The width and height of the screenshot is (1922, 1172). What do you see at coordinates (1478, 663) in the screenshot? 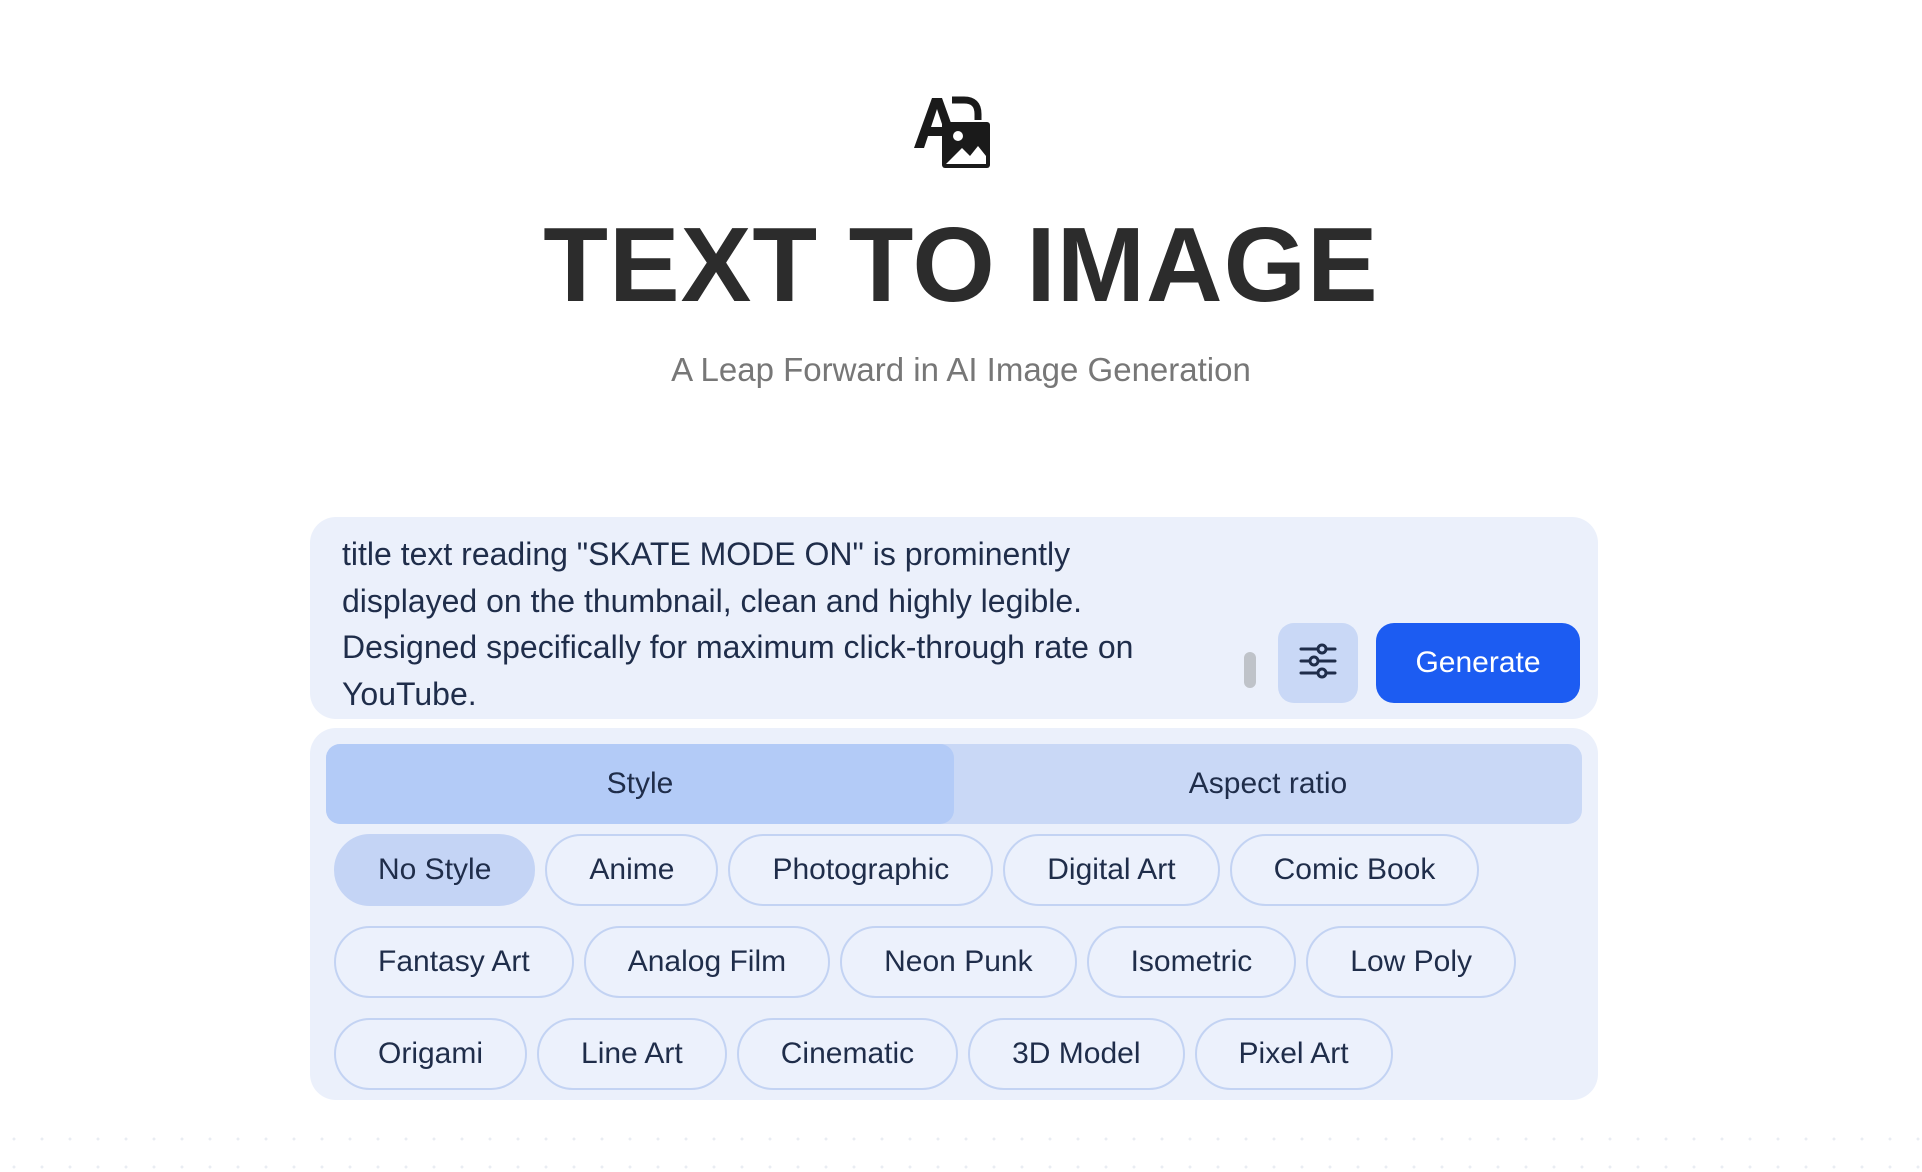
I see `generate-button: Generate` at bounding box center [1478, 663].